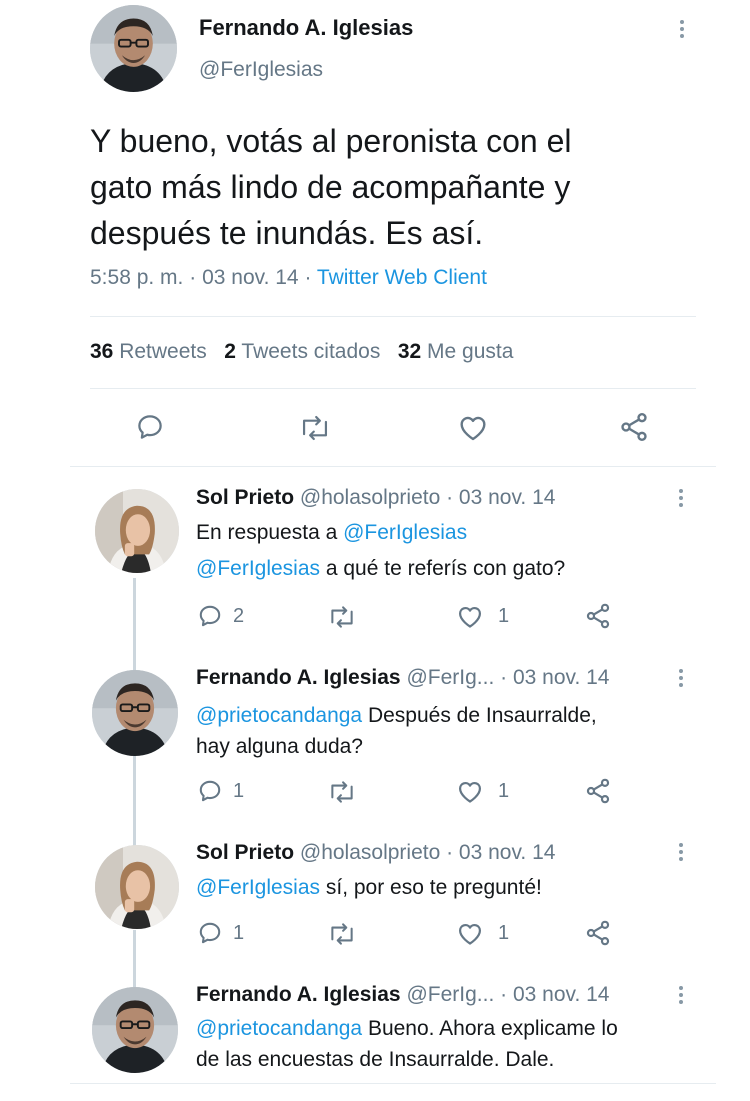  What do you see at coordinates (402, 277) in the screenshot?
I see `tweet-client: Twitter Web Client` at bounding box center [402, 277].